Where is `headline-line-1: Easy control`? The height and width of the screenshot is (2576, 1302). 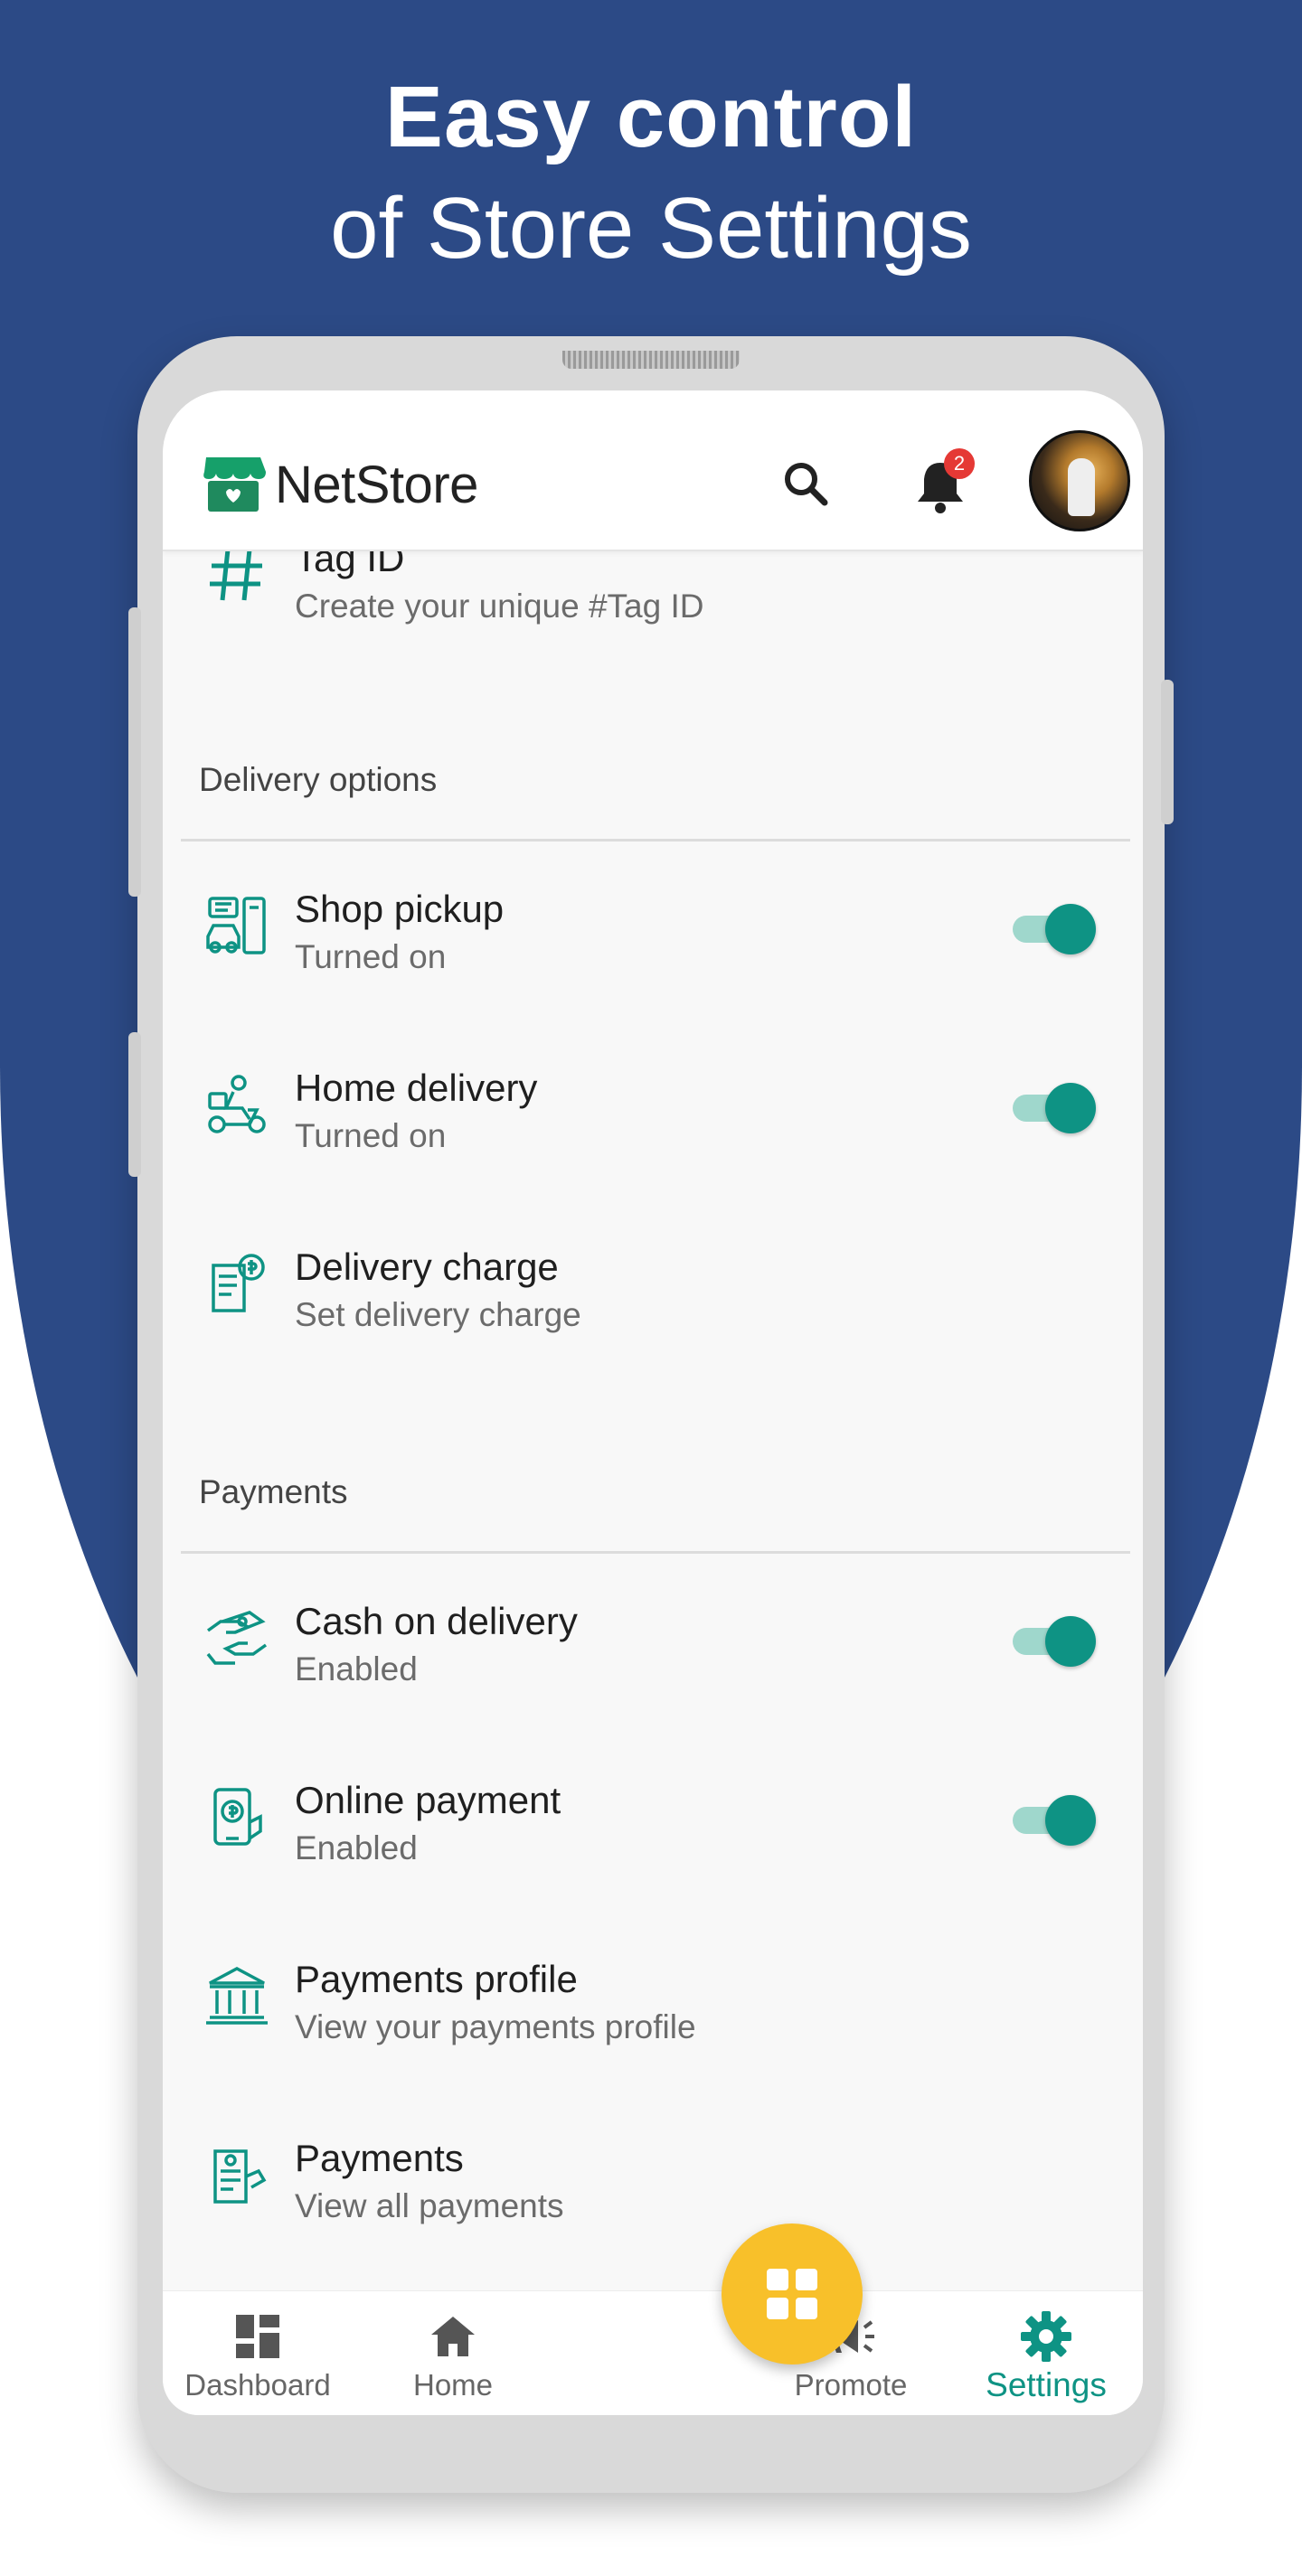 headline-line-1: Easy control is located at coordinates (651, 117).